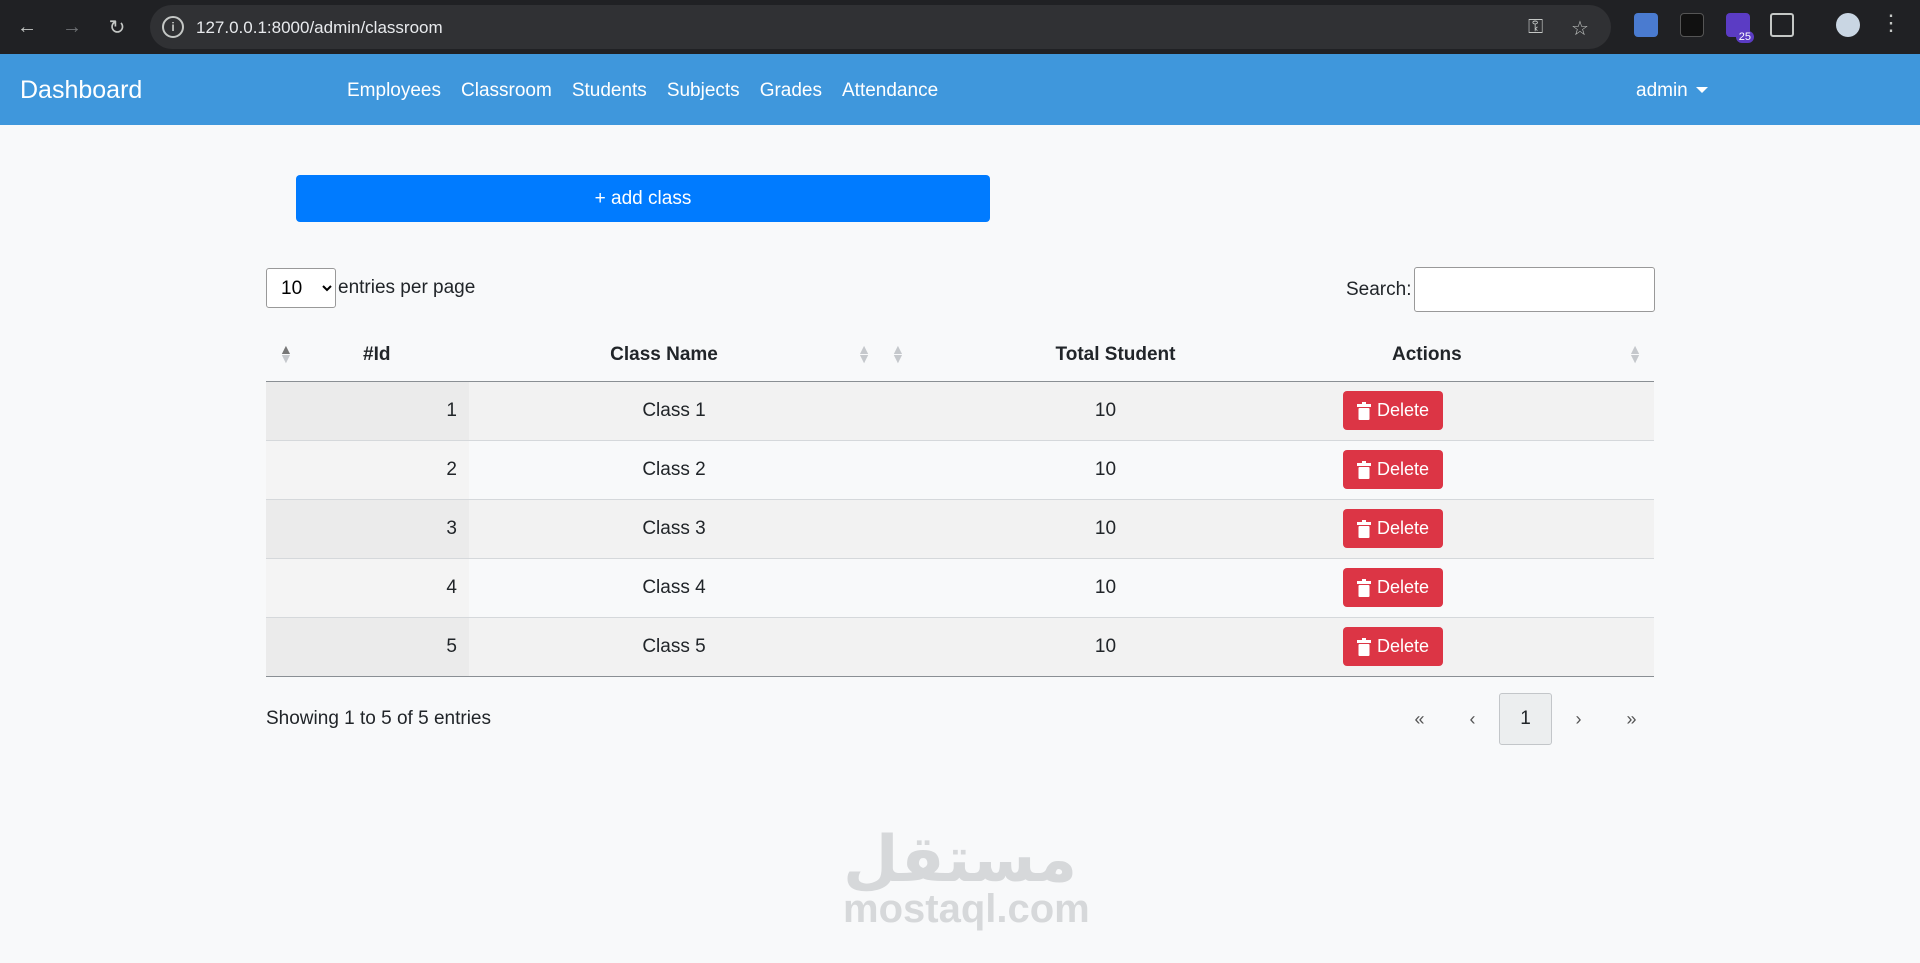 The width and height of the screenshot is (1920, 963). Describe the element at coordinates (301, 288) in the screenshot. I see `entries-per-page-select: 10` at that location.